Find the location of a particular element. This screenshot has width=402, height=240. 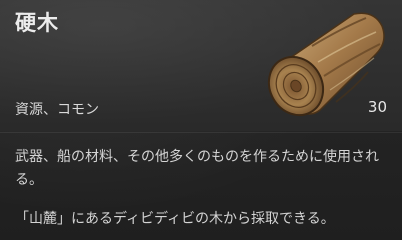

item-description: 武器、船の材料、その他多くのものを作るために使用される。 is located at coordinates (197, 168).